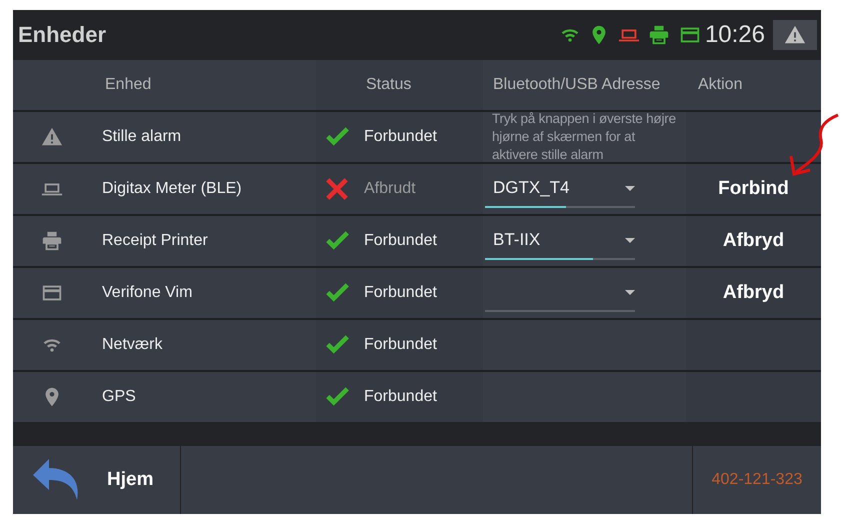 This screenshot has height=529, width=843. I want to click on alarm-button, so click(795, 35).